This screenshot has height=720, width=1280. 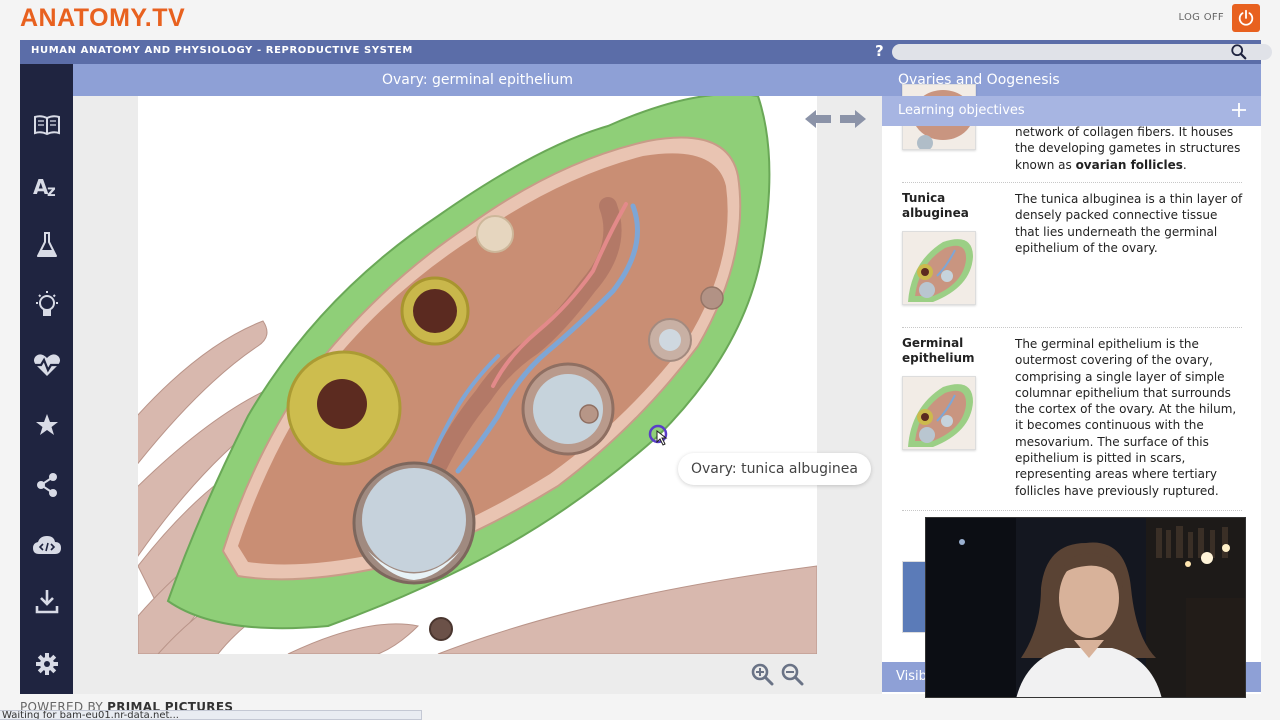 What do you see at coordinates (939, 413) in the screenshot?
I see `germinal-epithelium-thumbnail` at bounding box center [939, 413].